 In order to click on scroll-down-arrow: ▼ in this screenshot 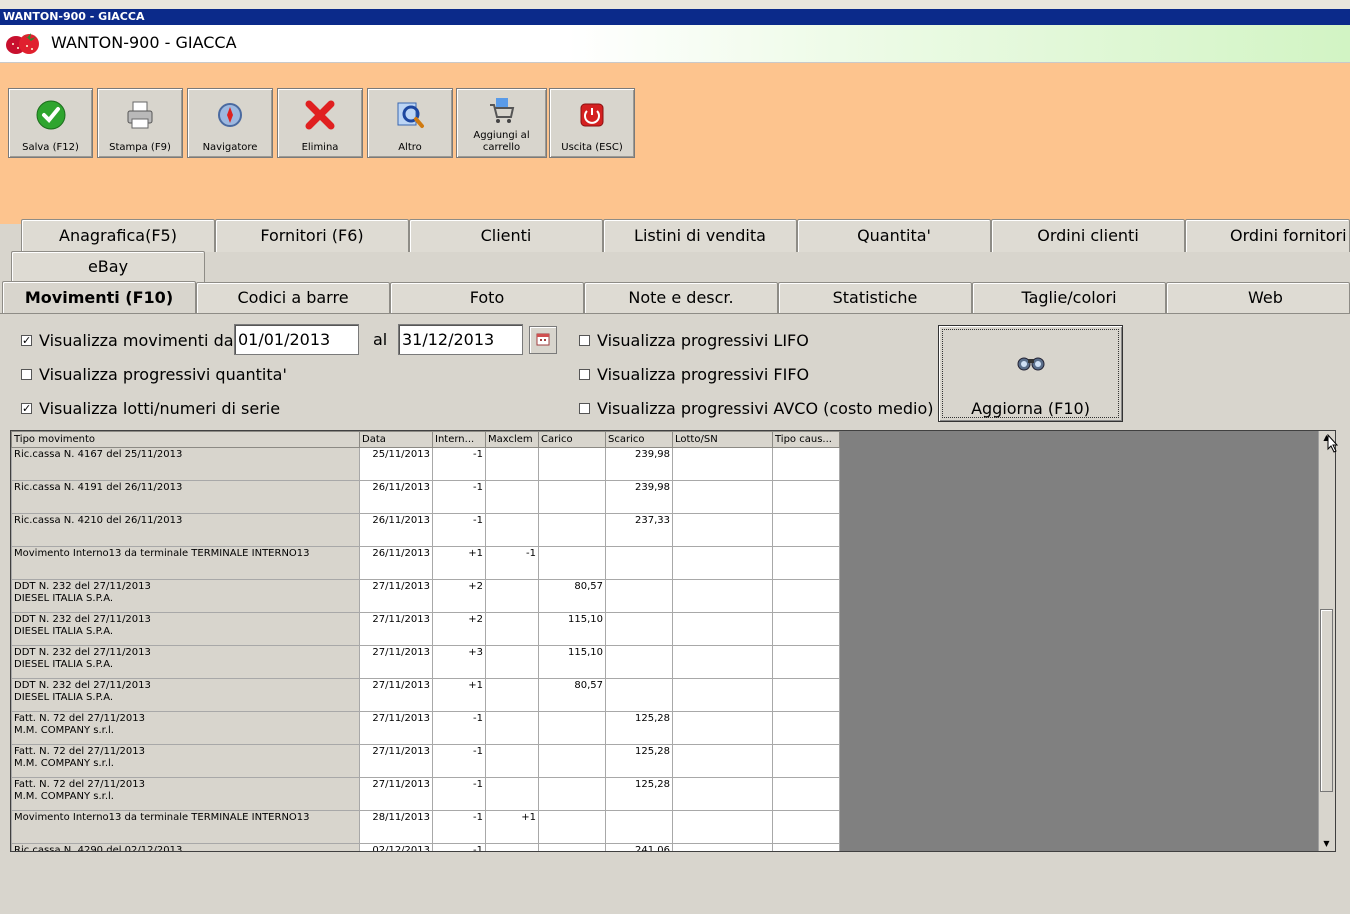, I will do `click(1326, 844)`.